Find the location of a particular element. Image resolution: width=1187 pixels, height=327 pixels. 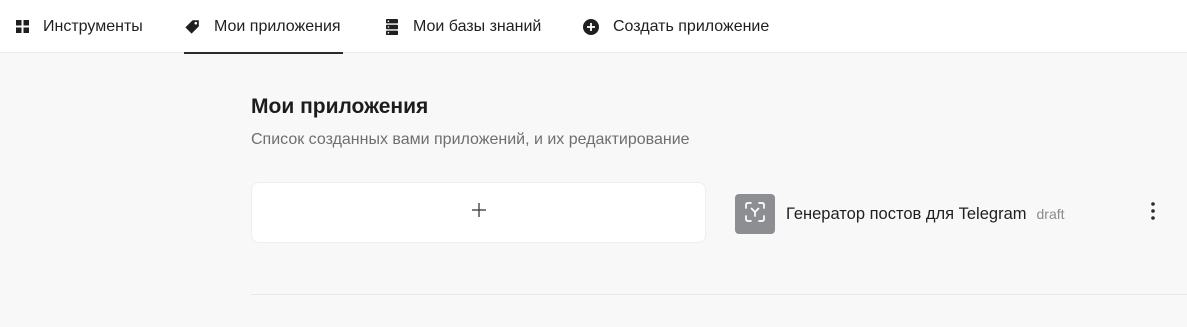

ai-scan-icon is located at coordinates (755, 214).